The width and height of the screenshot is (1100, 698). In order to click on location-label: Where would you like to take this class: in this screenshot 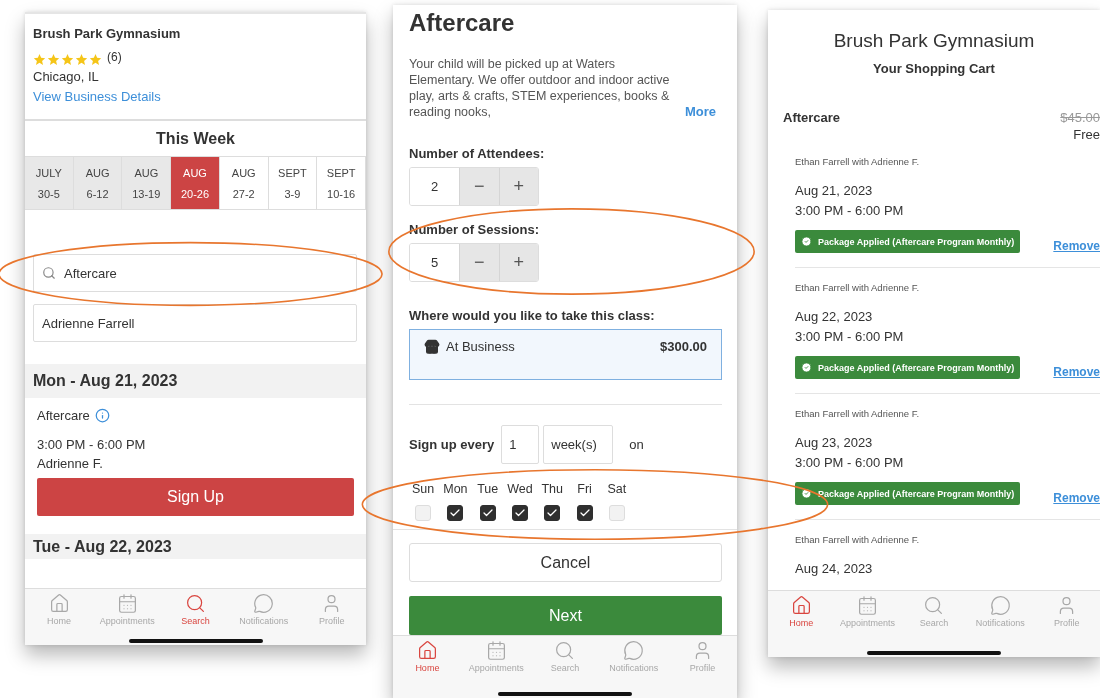, I will do `click(532, 315)`.